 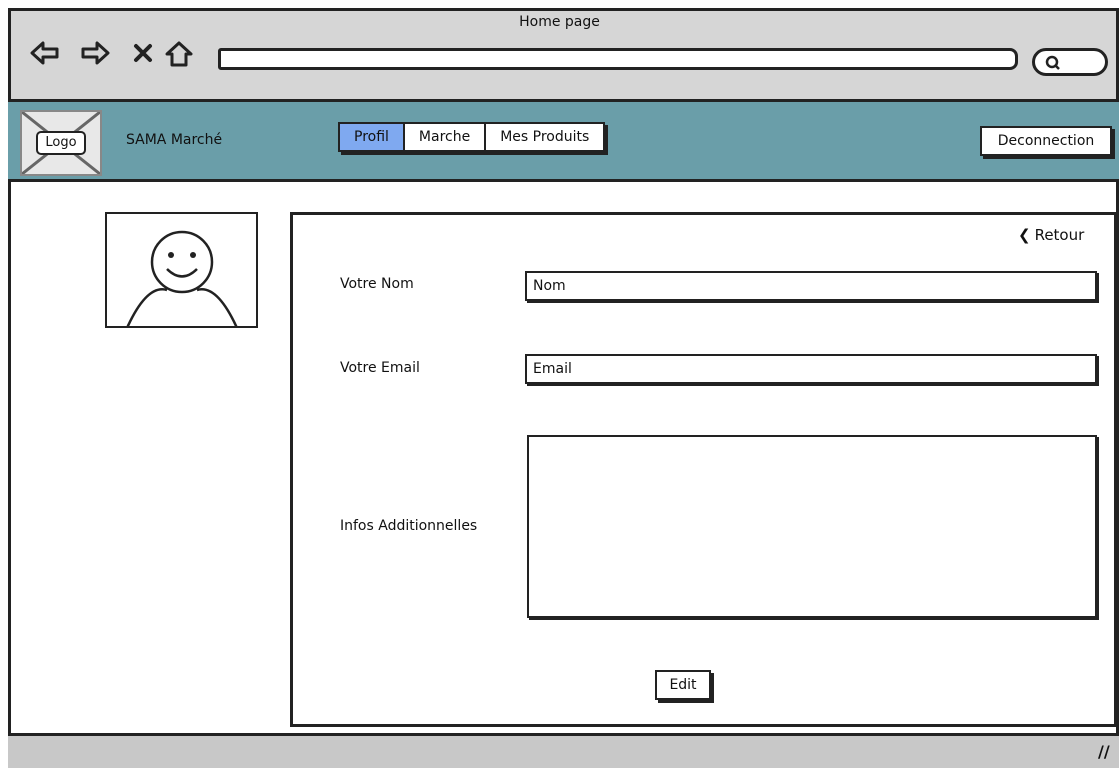 I want to click on home-icon, so click(x=178, y=53).